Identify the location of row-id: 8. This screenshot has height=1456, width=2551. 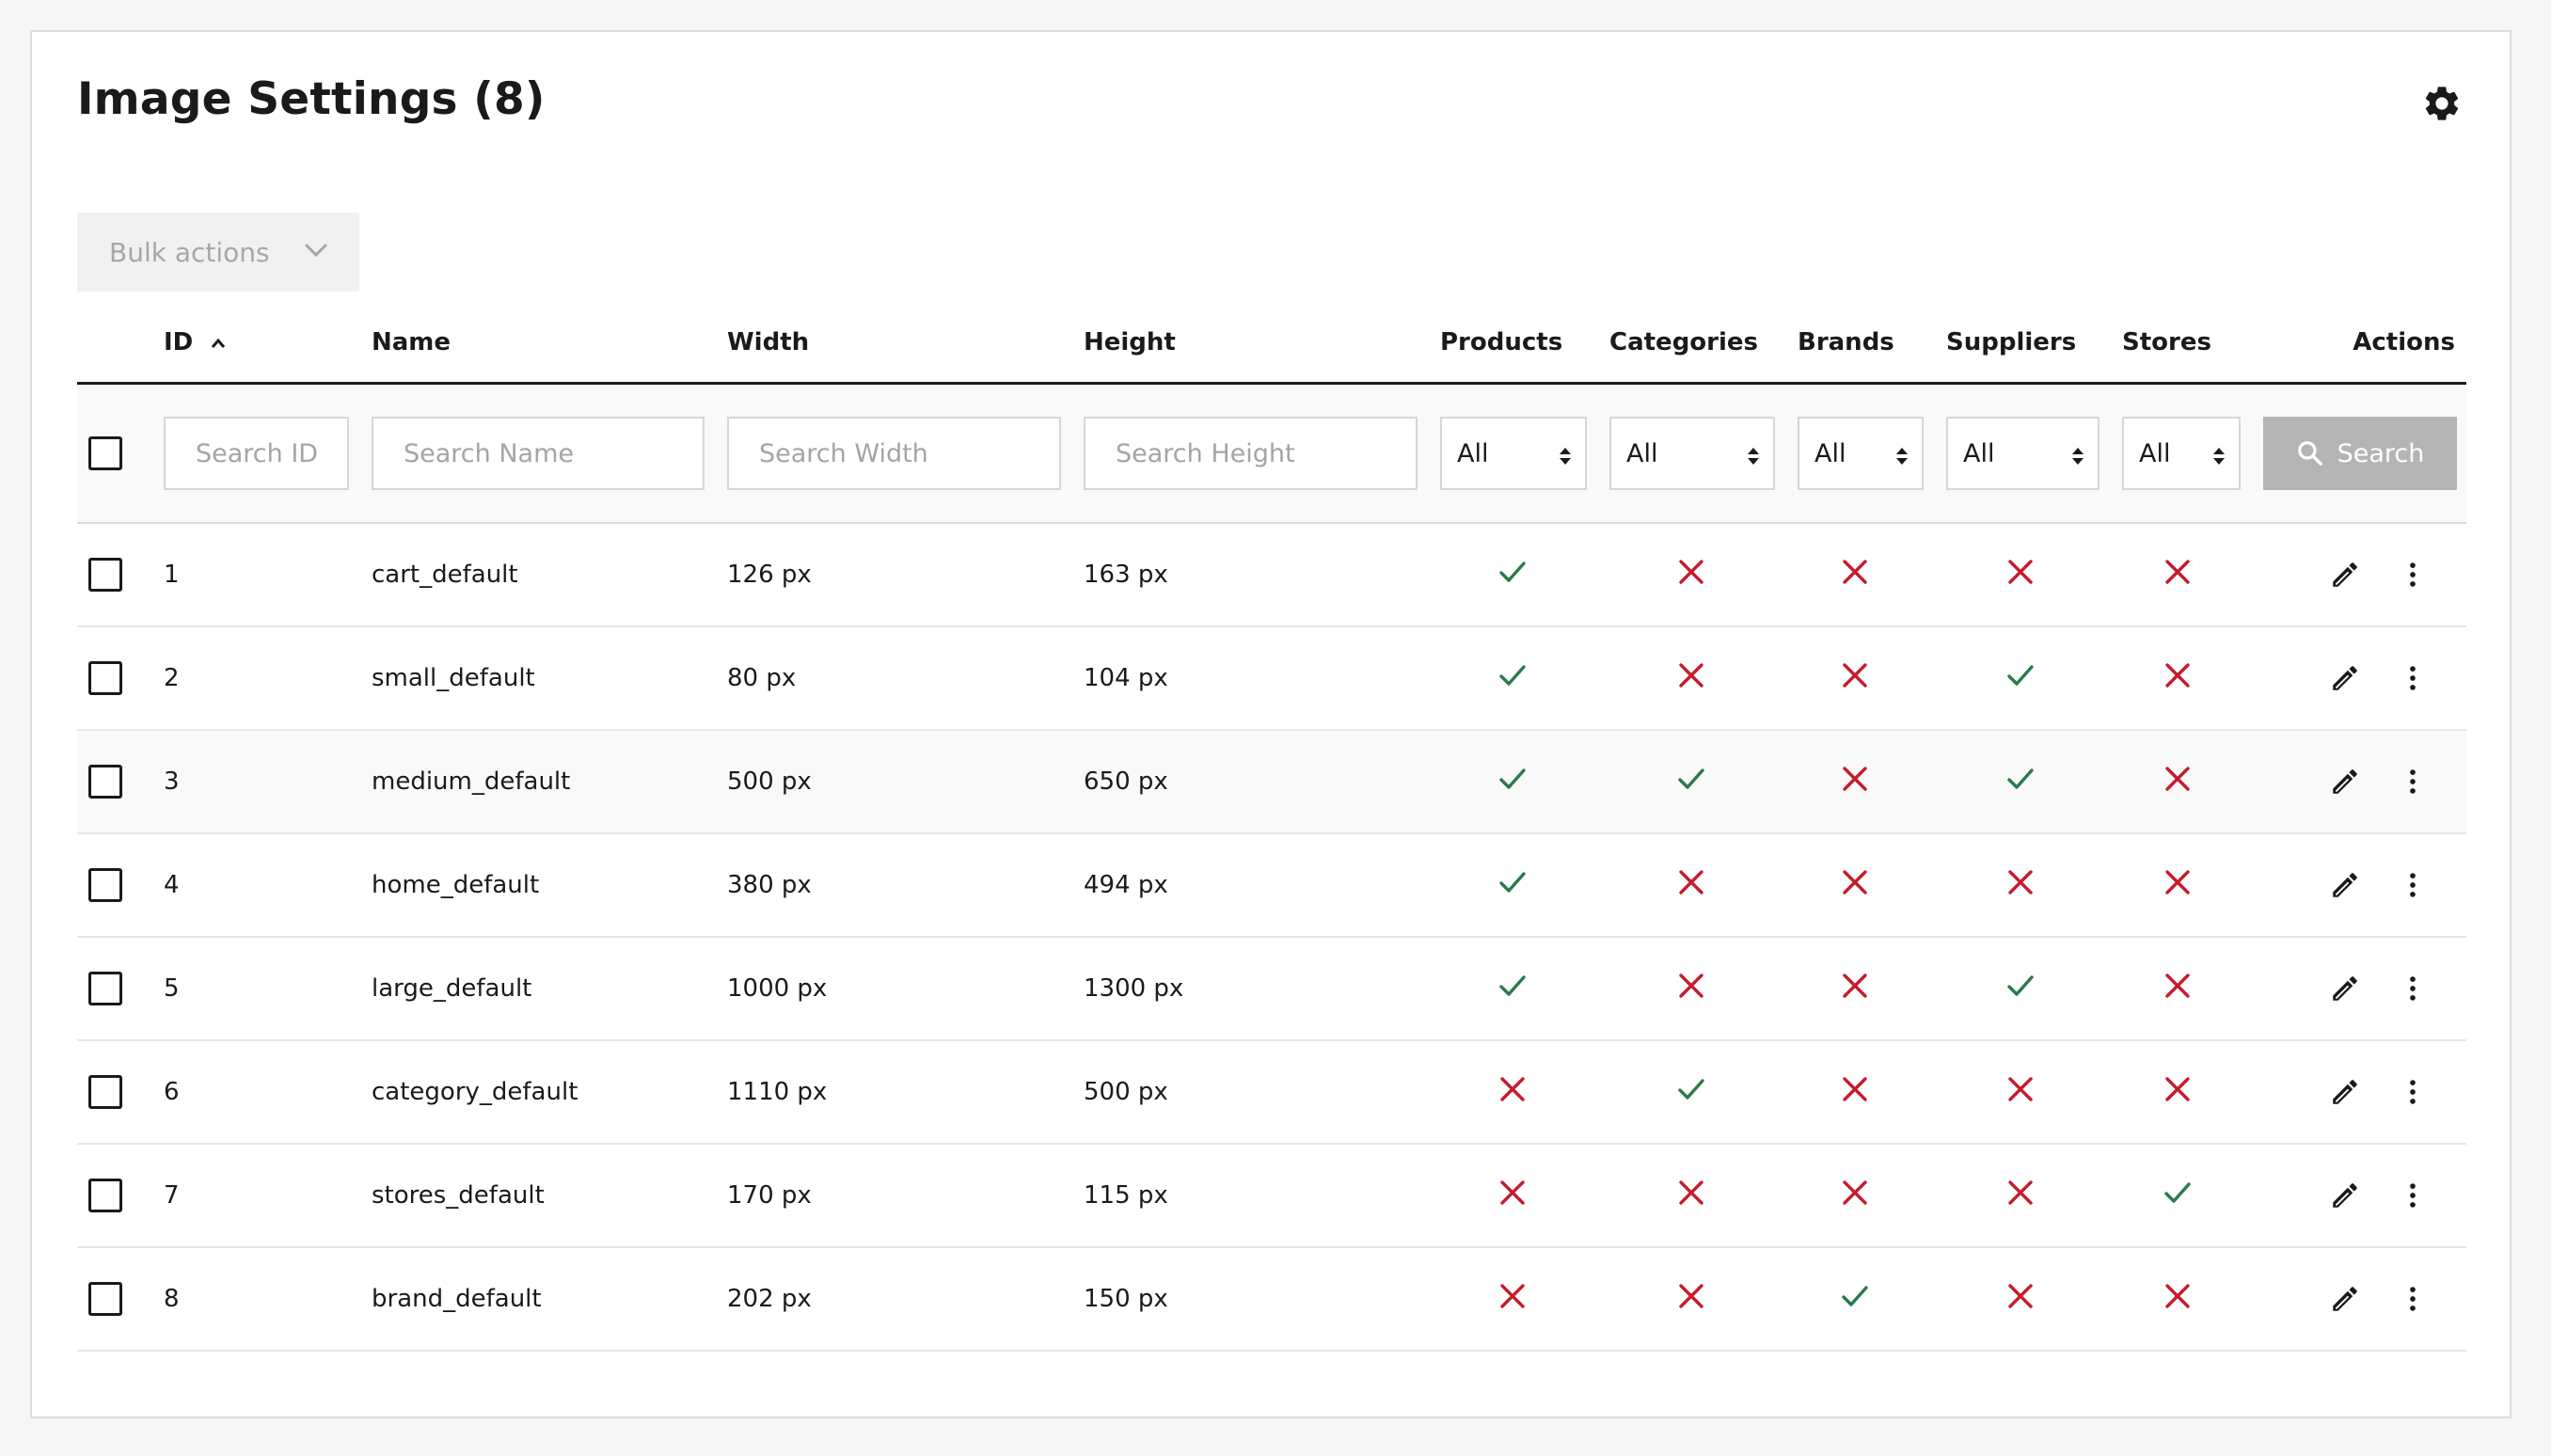
(268, 1299).